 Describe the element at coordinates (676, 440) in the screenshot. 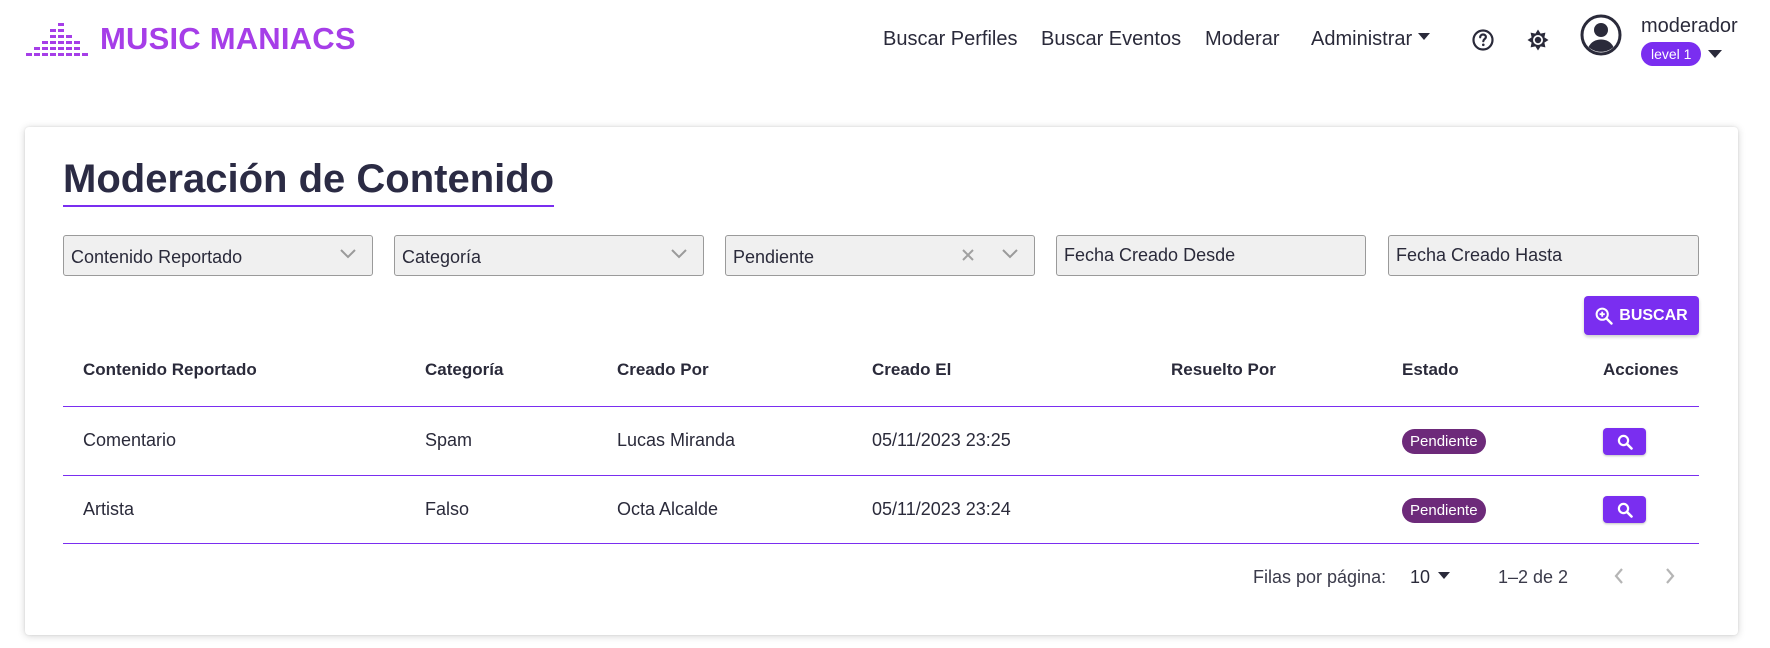

I see `cell-created-by: Lucas Miranda` at that location.